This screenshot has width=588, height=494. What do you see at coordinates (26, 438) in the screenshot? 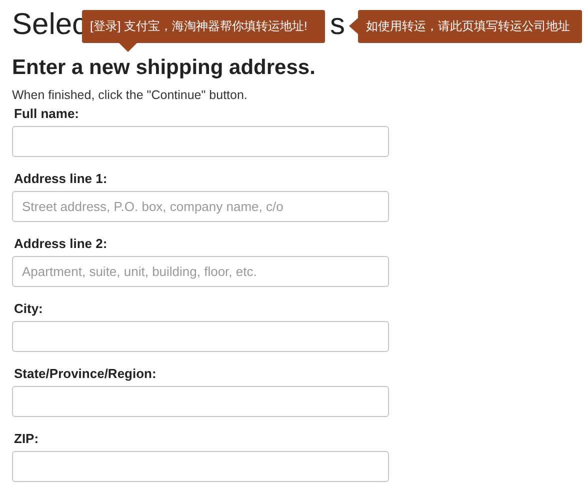
I see `field-label: ZIP:` at bounding box center [26, 438].